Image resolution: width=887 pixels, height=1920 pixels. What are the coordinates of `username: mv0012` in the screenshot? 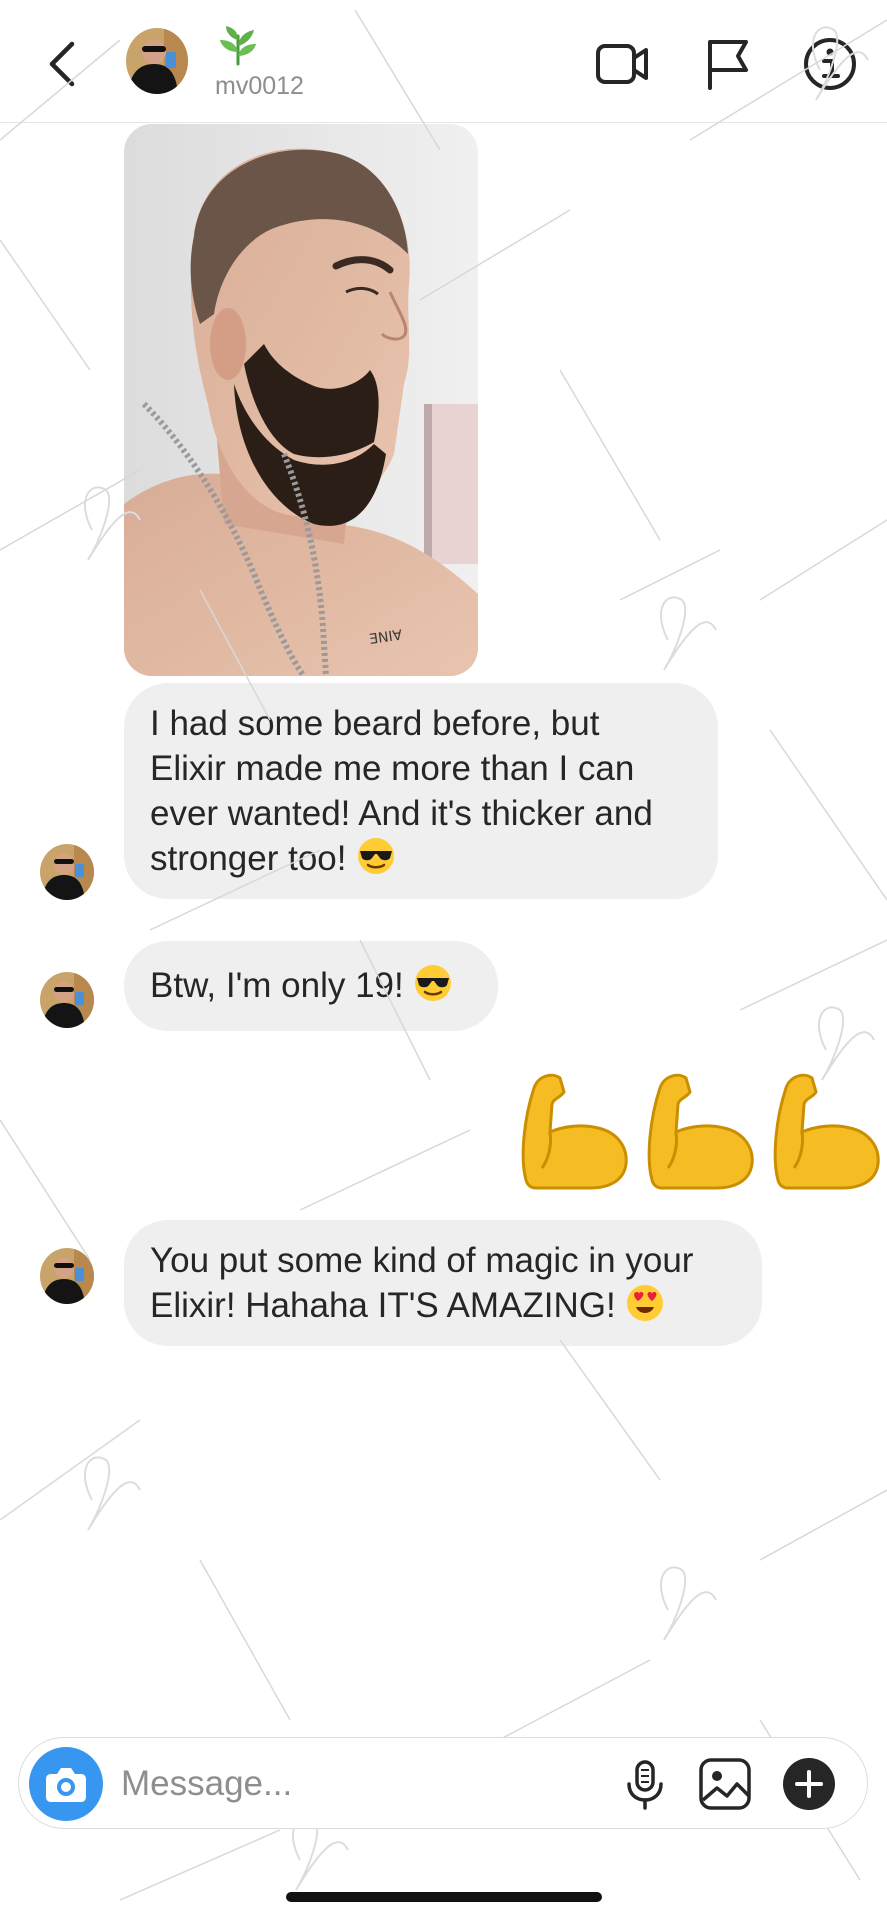 It's located at (259, 86).